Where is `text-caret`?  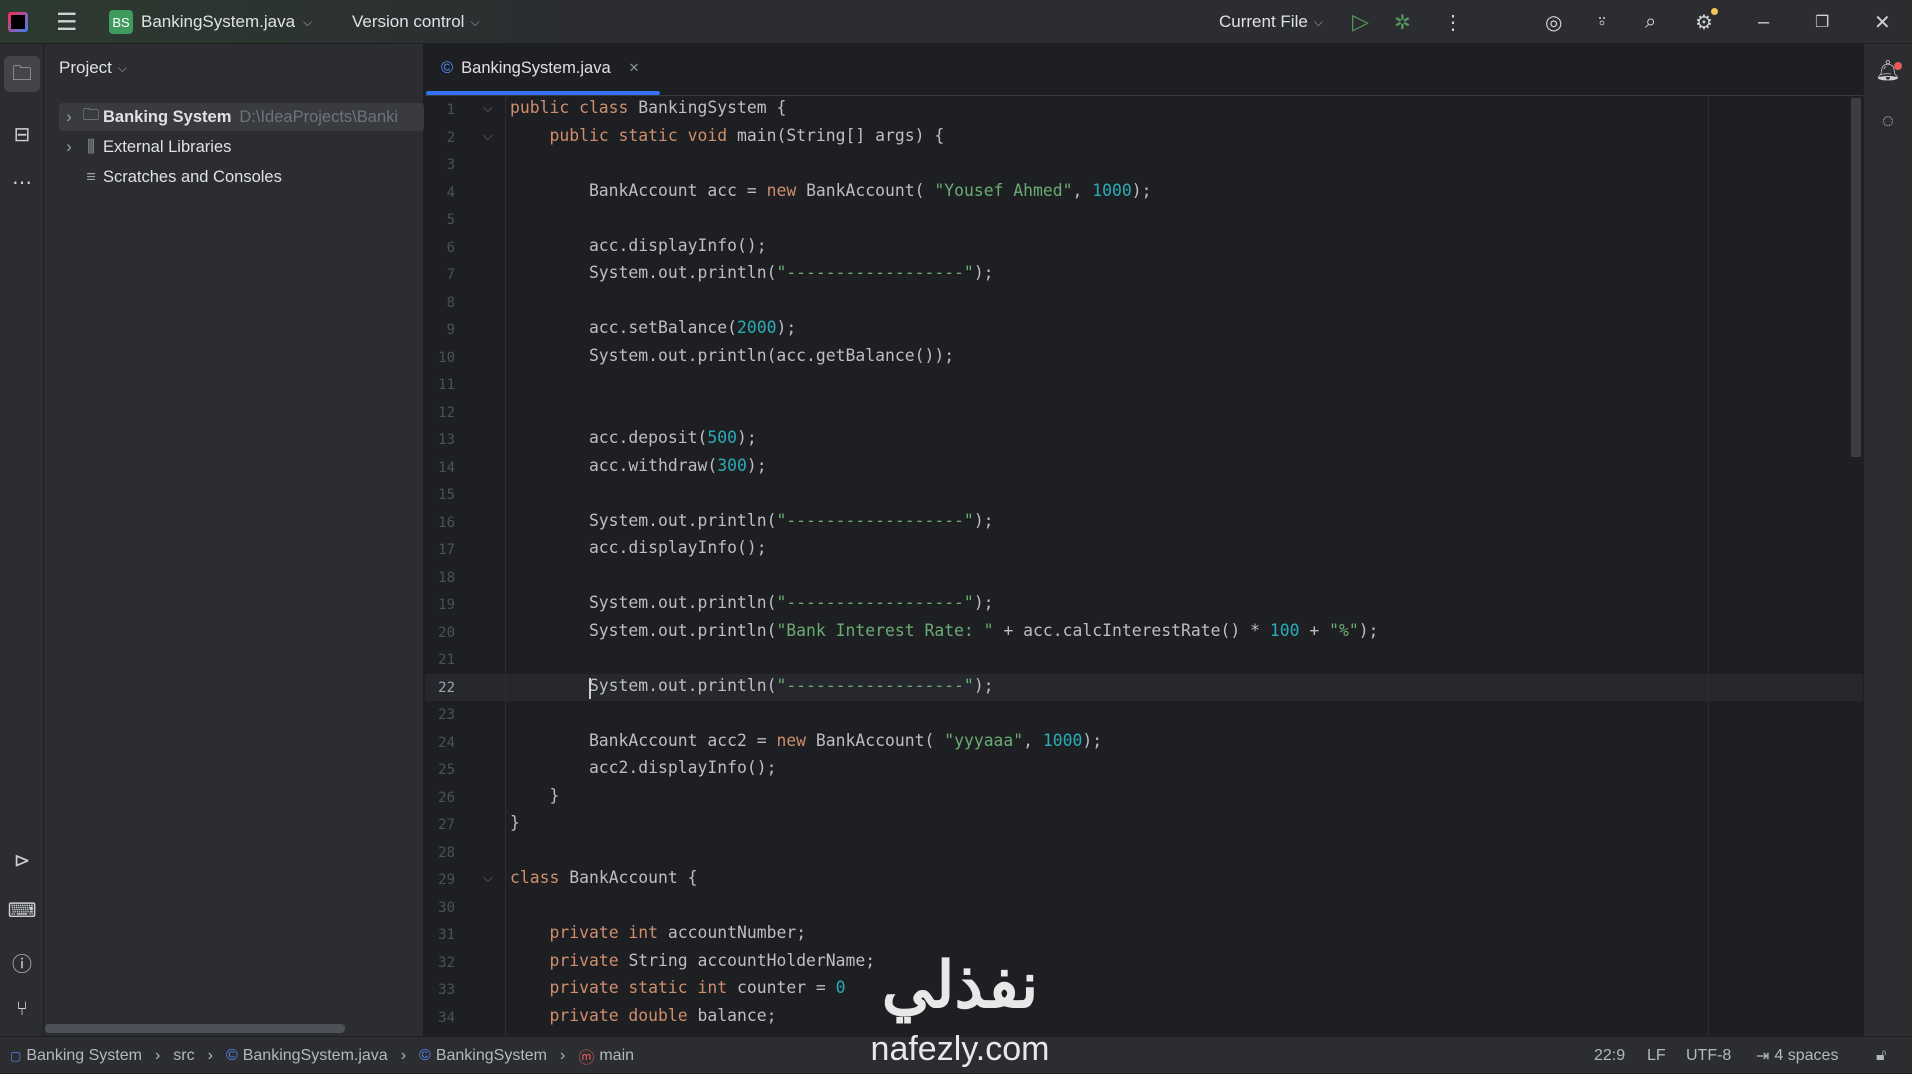
text-caret is located at coordinates (590, 688).